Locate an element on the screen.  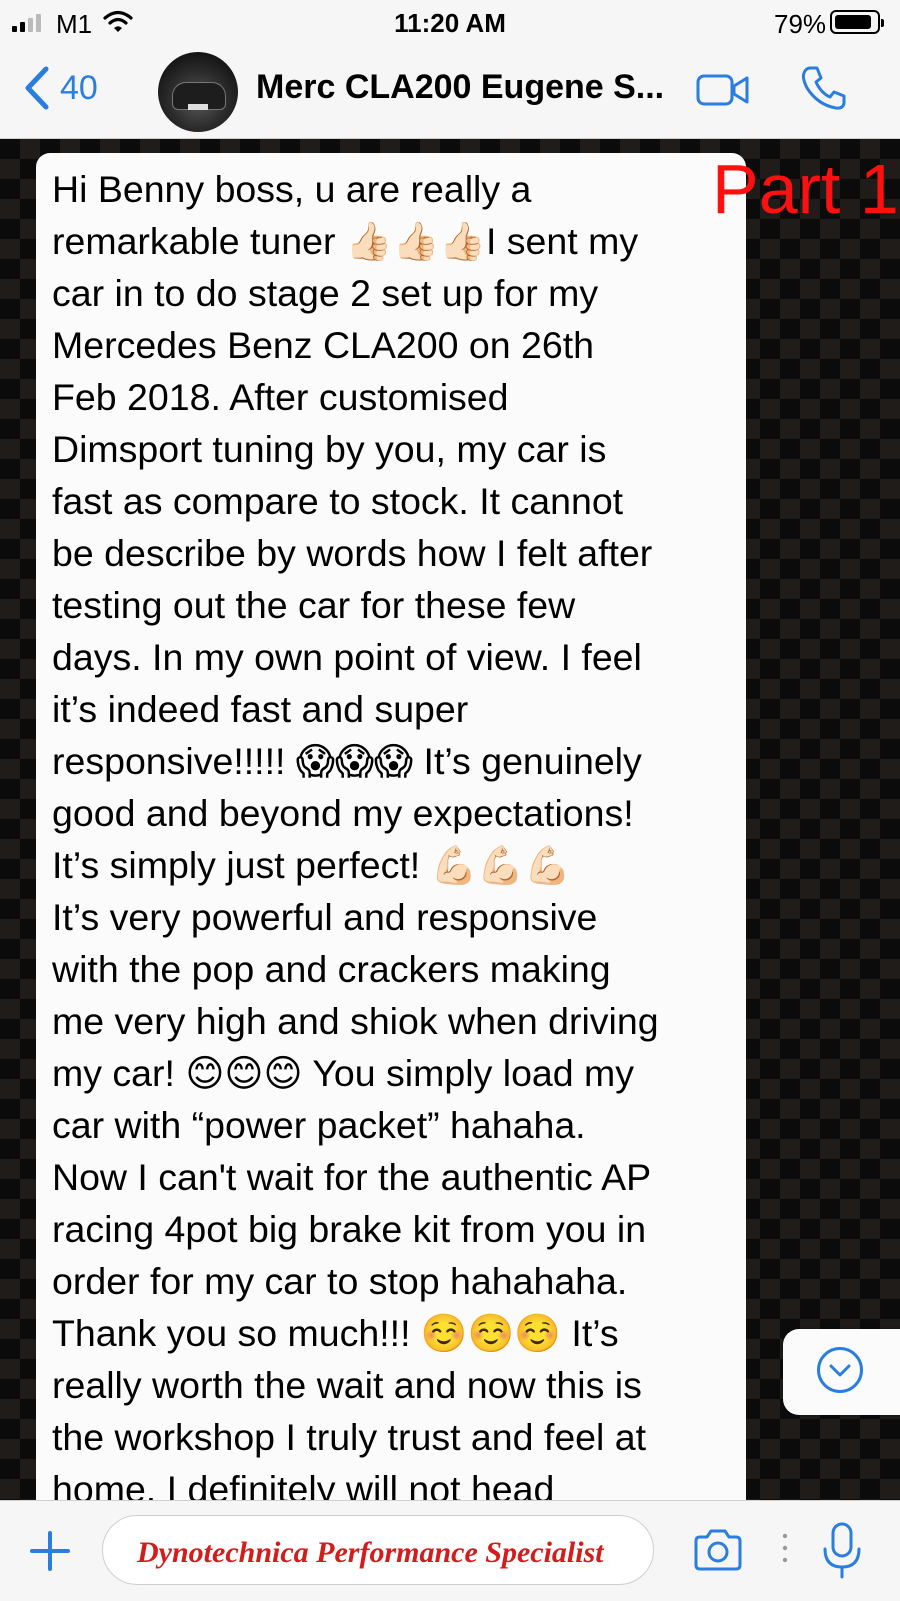
battery-icon is located at coordinates (857, 22).